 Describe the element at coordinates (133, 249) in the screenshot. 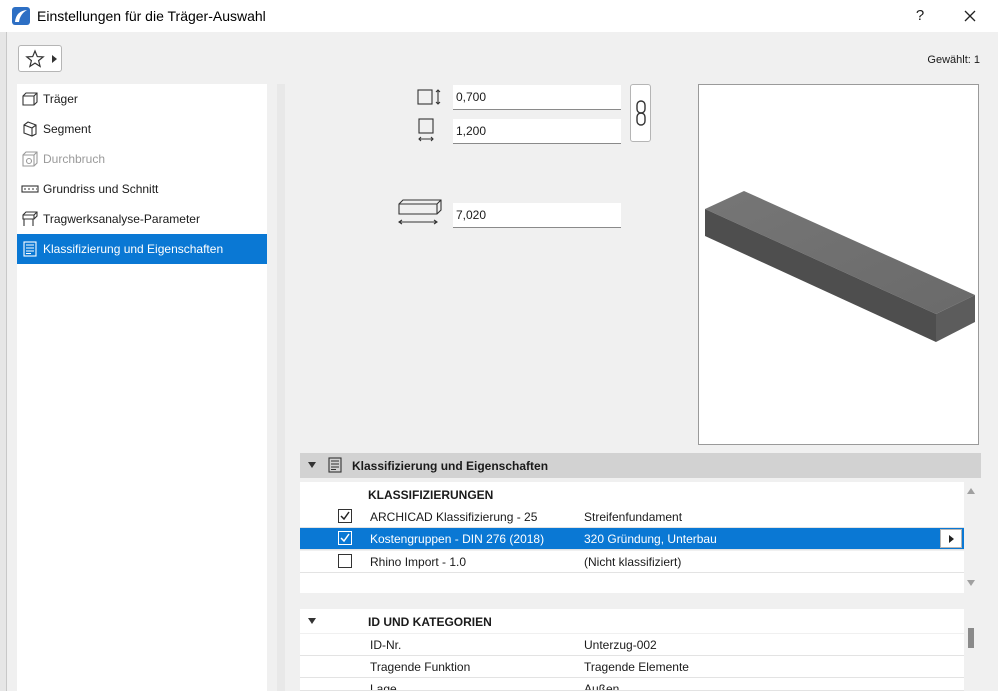

I see `nav-label-klassifizierung: Klassifizierung und Eigenschaften` at that location.